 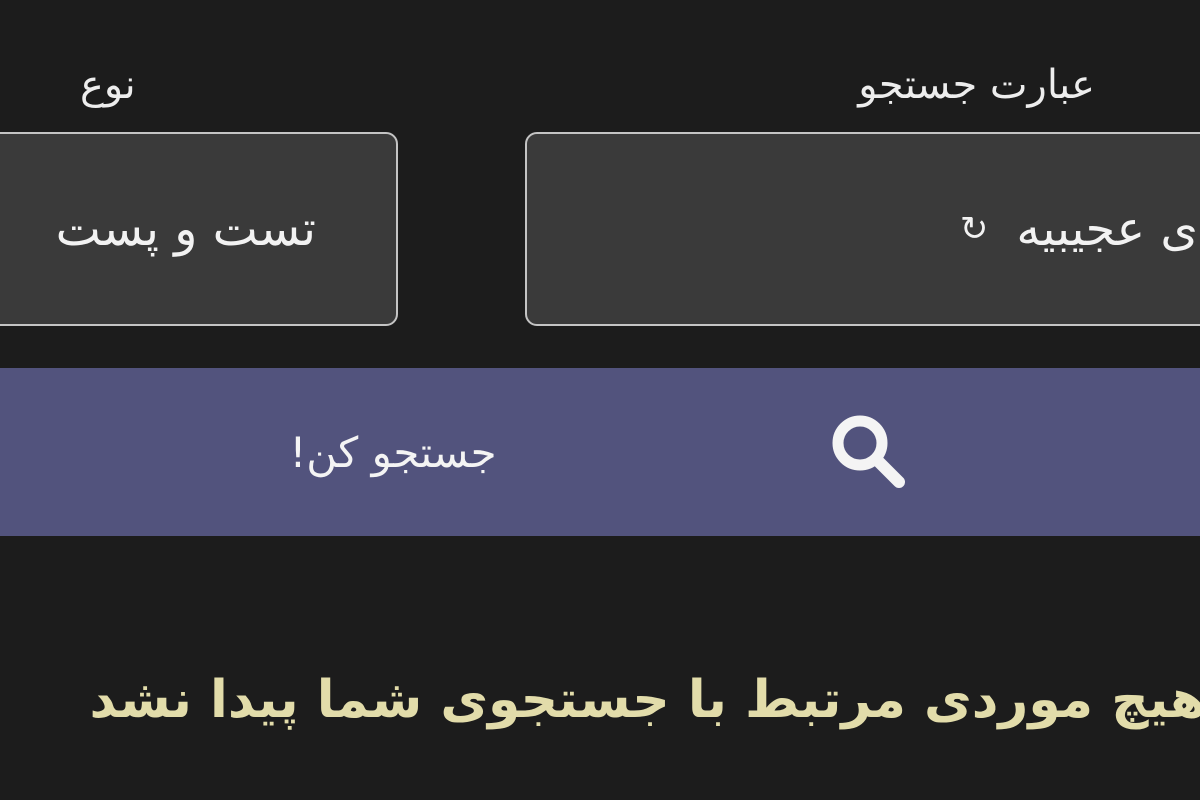 I want to click on search-button-label: جستجو کن!, so click(x=393, y=452).